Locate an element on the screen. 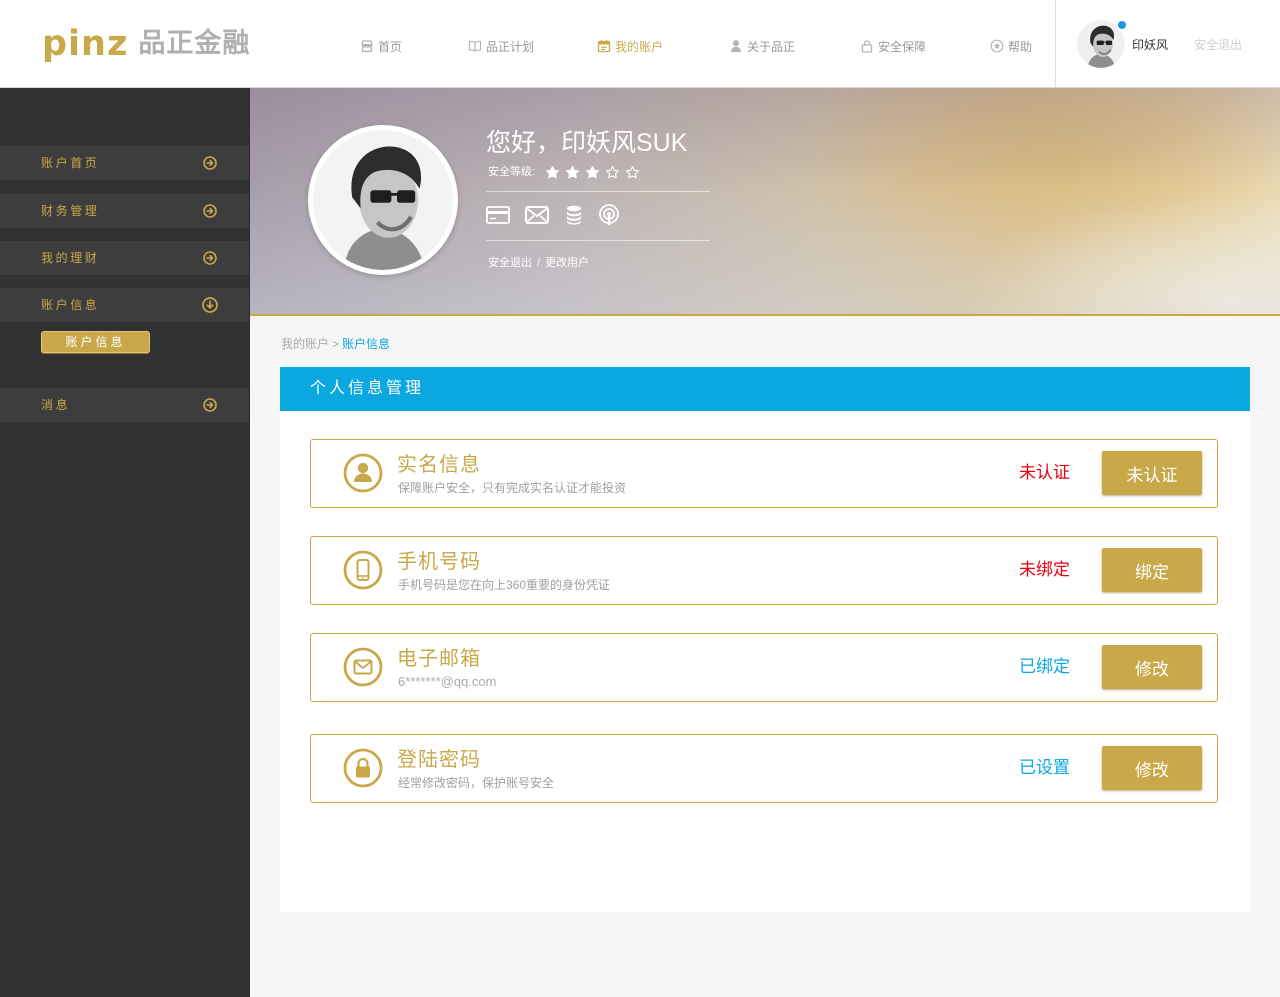 This screenshot has height=997, width=1280. logo-latin-text: pinz is located at coordinates (85, 44).